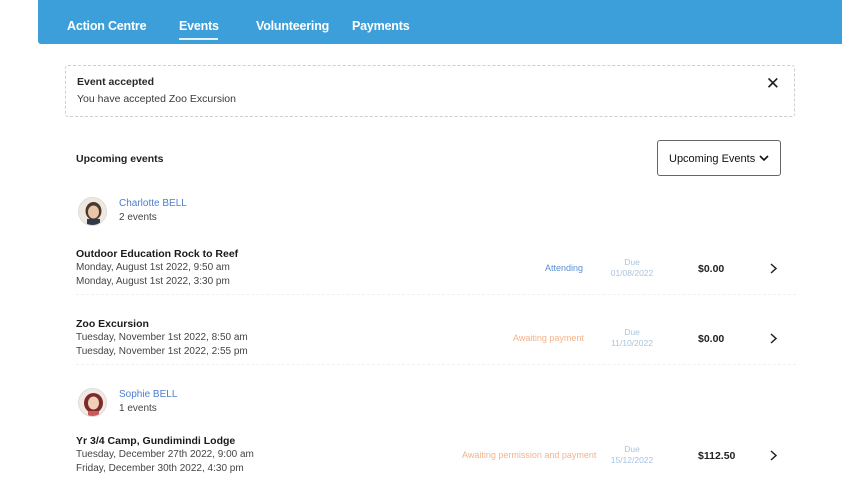  I want to click on event-due-date: Due 01/08/2022, so click(632, 268).